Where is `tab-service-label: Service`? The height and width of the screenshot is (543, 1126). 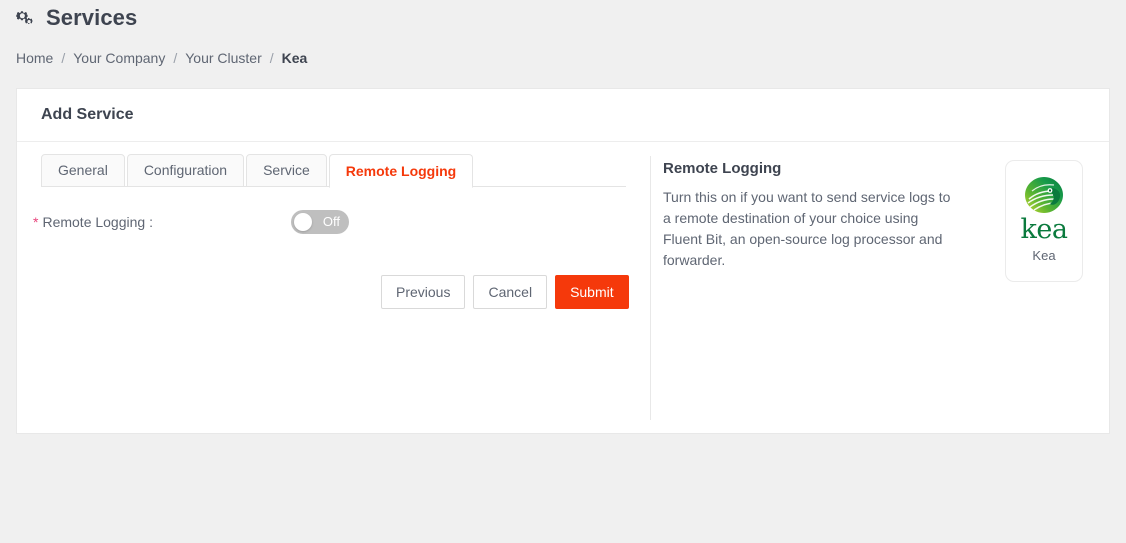
tab-service-label: Service is located at coordinates (286, 170).